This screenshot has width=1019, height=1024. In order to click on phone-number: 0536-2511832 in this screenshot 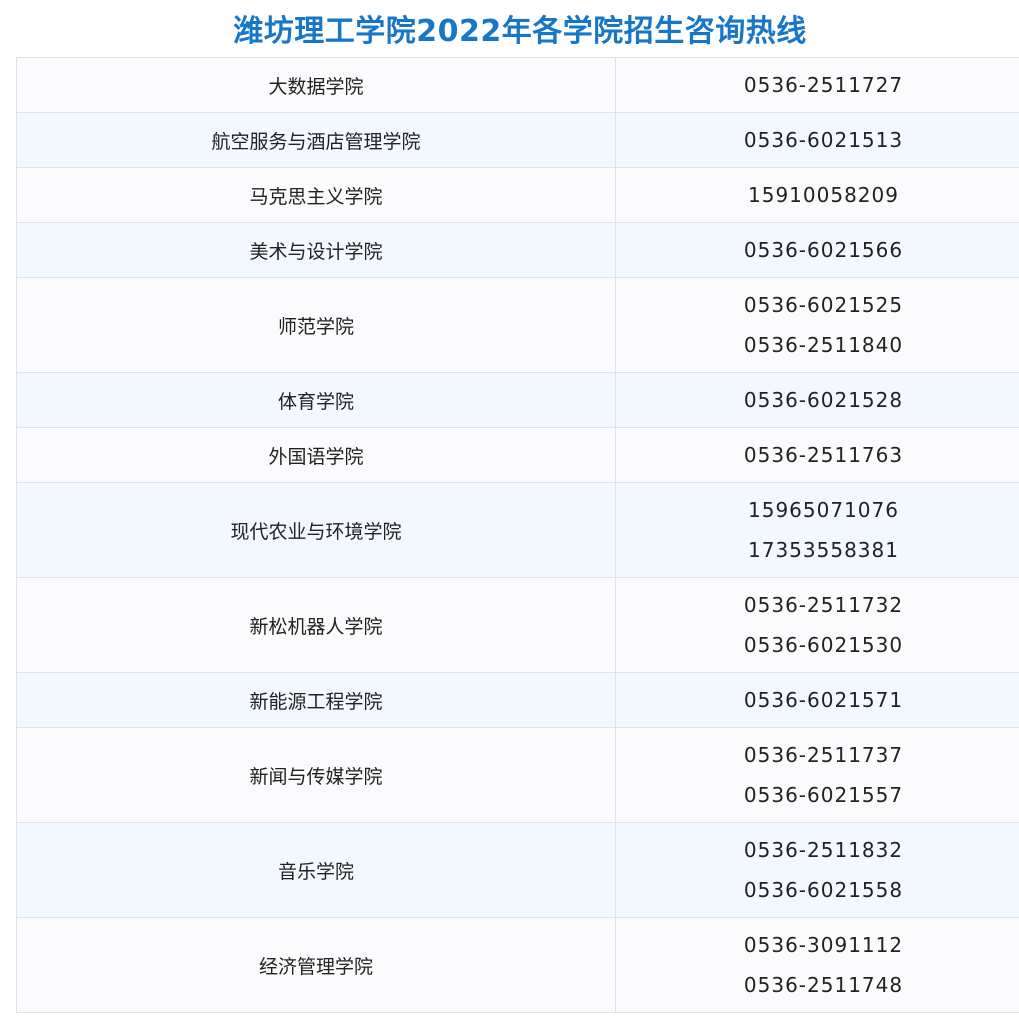, I will do `click(823, 850)`.